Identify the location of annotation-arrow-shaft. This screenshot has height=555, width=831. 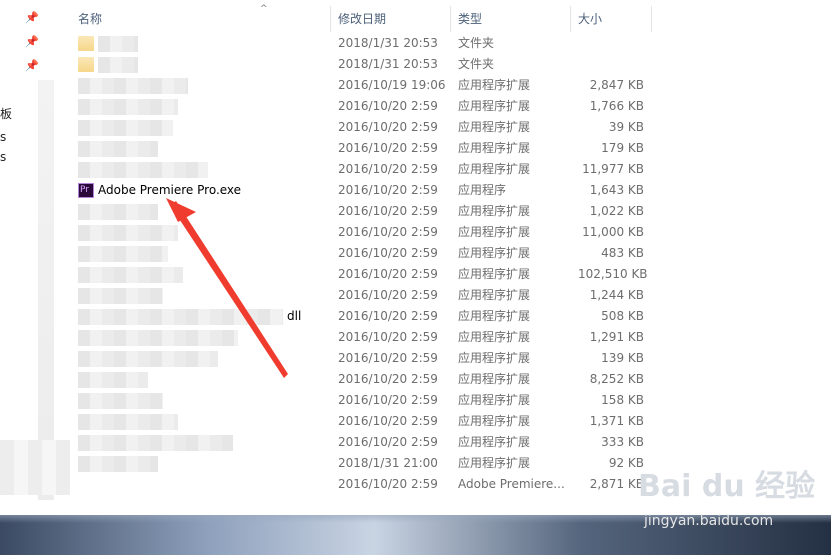
(229, 289).